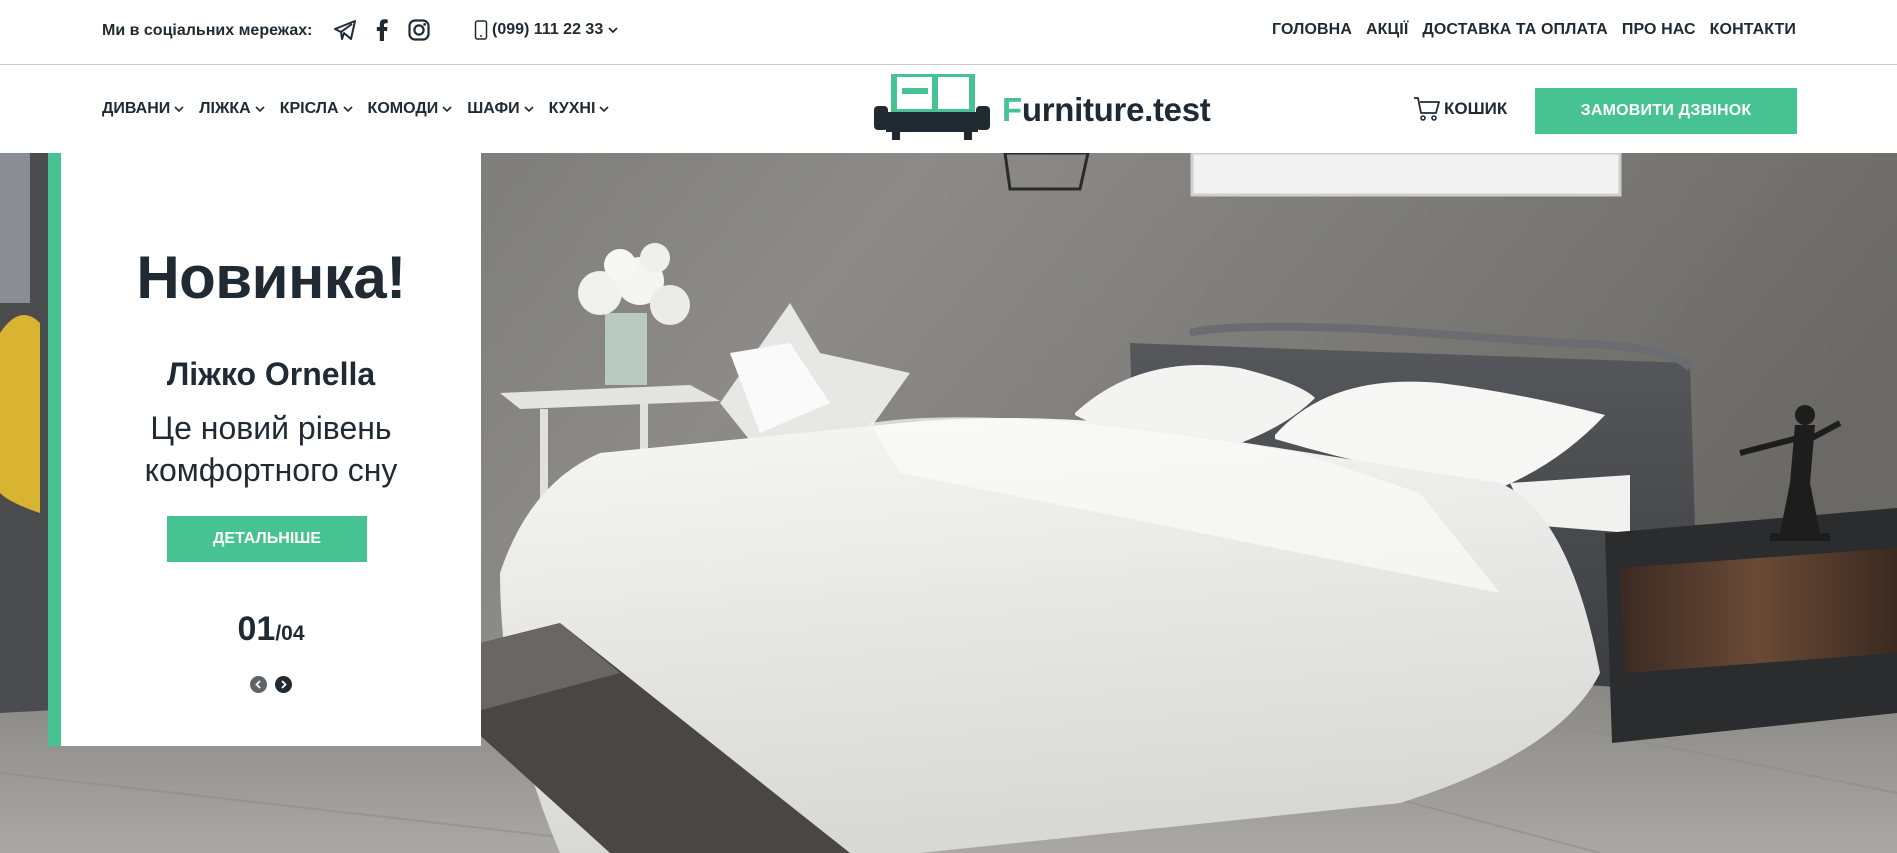 This screenshot has width=1897, height=853. Describe the element at coordinates (1012, 109) in the screenshot. I see `logo-first-letter: F` at that location.